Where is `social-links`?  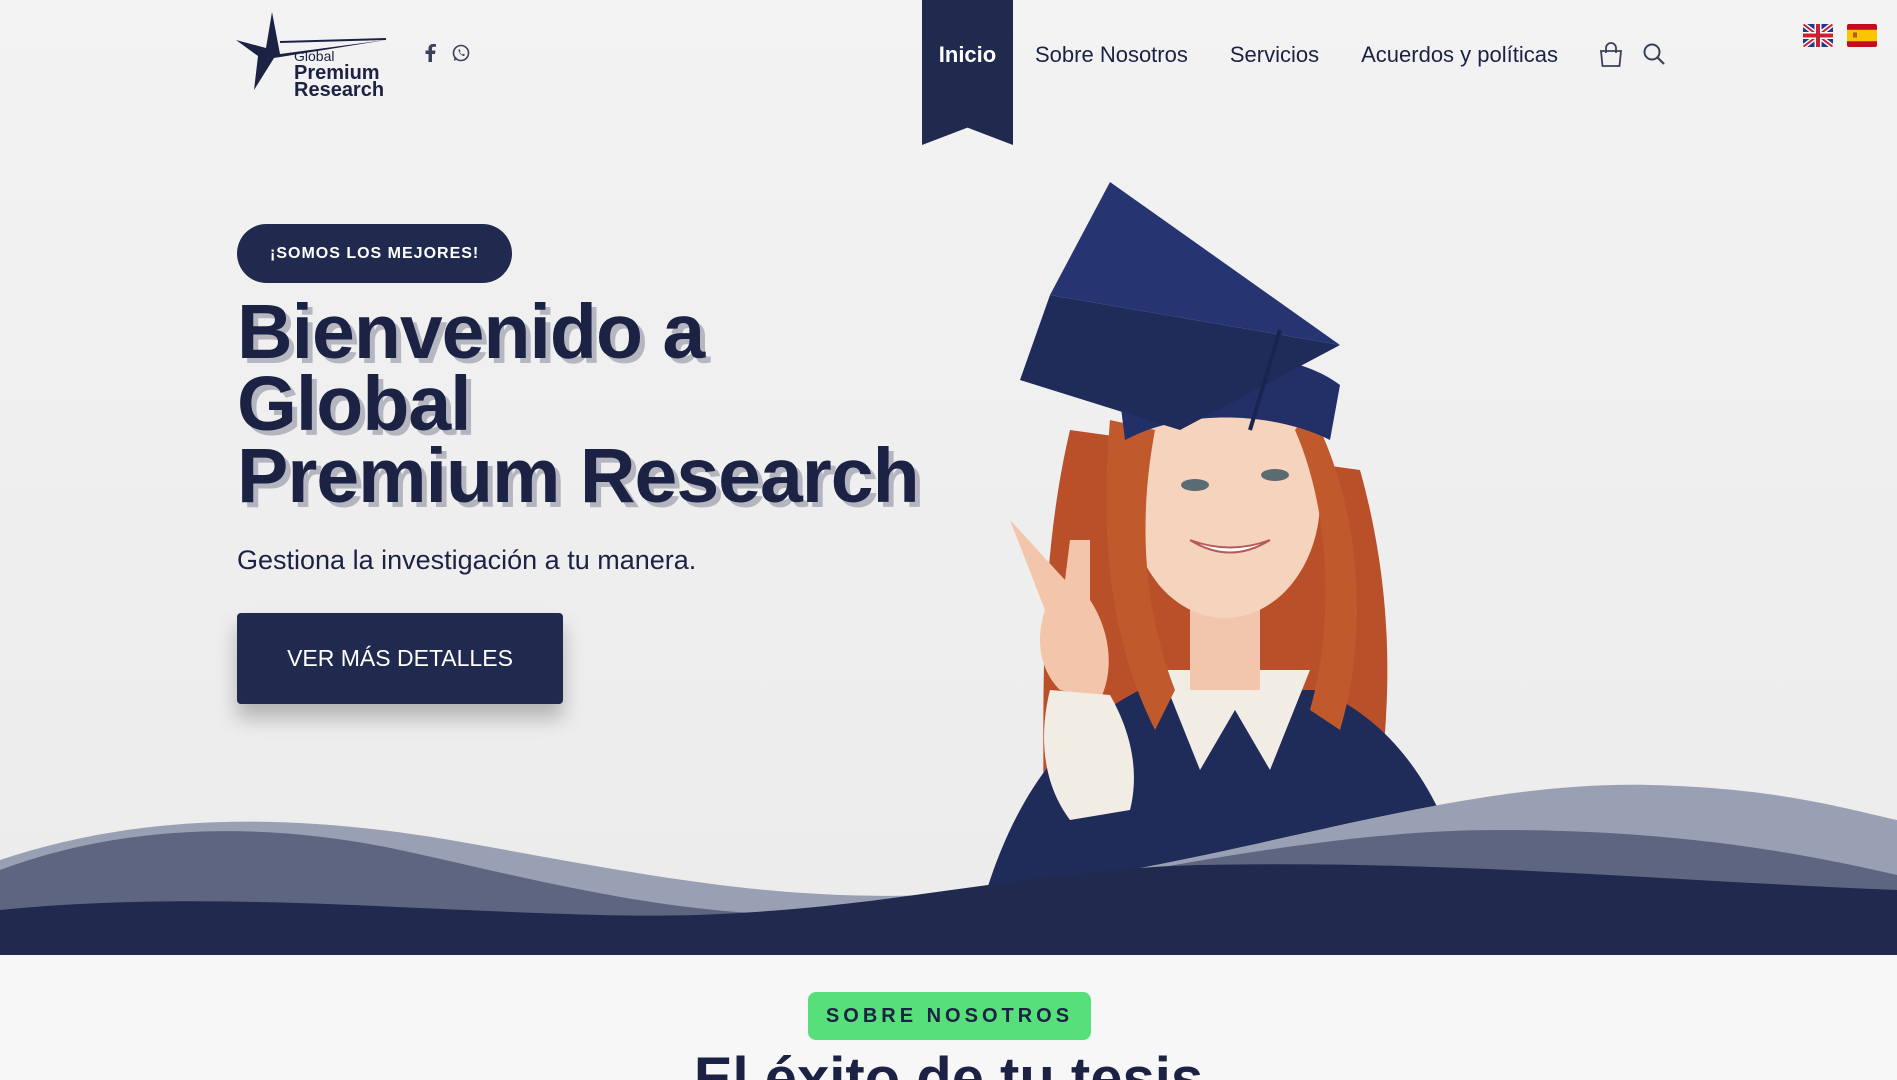
social-links is located at coordinates (447, 55).